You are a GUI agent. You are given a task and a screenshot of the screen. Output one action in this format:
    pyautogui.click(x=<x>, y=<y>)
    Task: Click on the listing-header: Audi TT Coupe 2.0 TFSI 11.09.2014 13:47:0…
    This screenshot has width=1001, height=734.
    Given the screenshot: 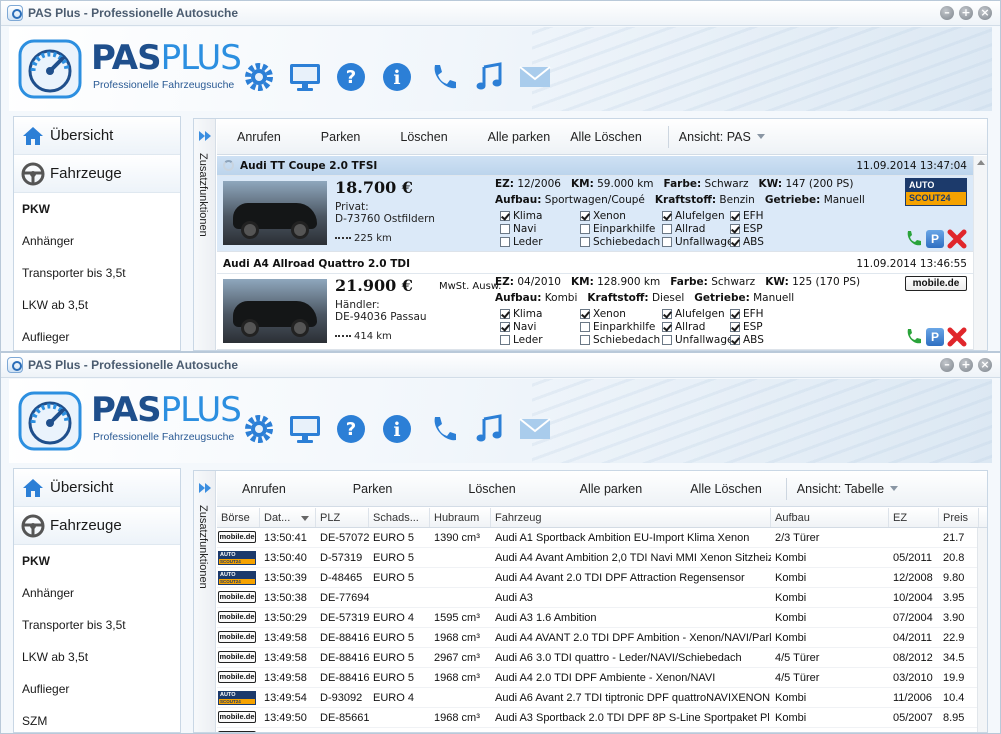 What is the action you would take?
    pyautogui.click(x=595, y=166)
    